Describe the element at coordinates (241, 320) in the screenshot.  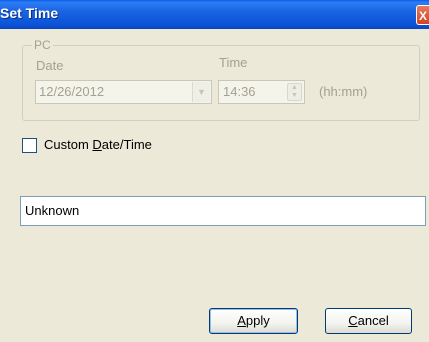
I see `apply-accel: A` at that location.